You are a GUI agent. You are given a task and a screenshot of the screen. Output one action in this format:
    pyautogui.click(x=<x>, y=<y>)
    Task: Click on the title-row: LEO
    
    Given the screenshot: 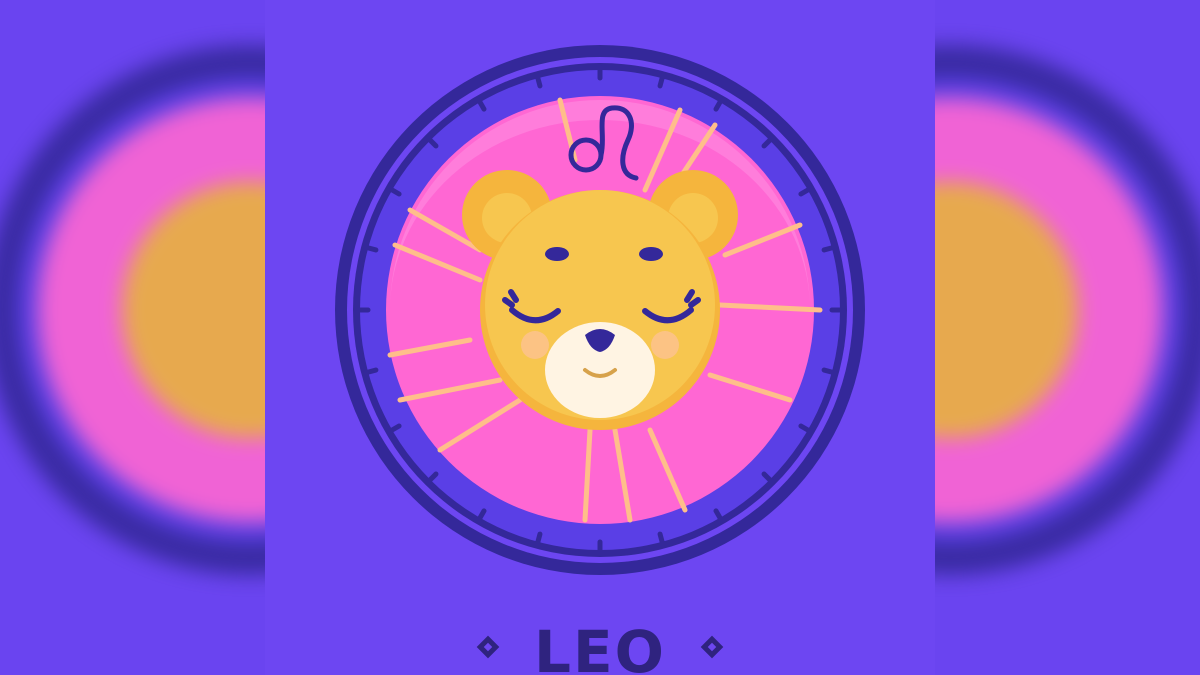 What is the action you would take?
    pyautogui.click(x=600, y=643)
    